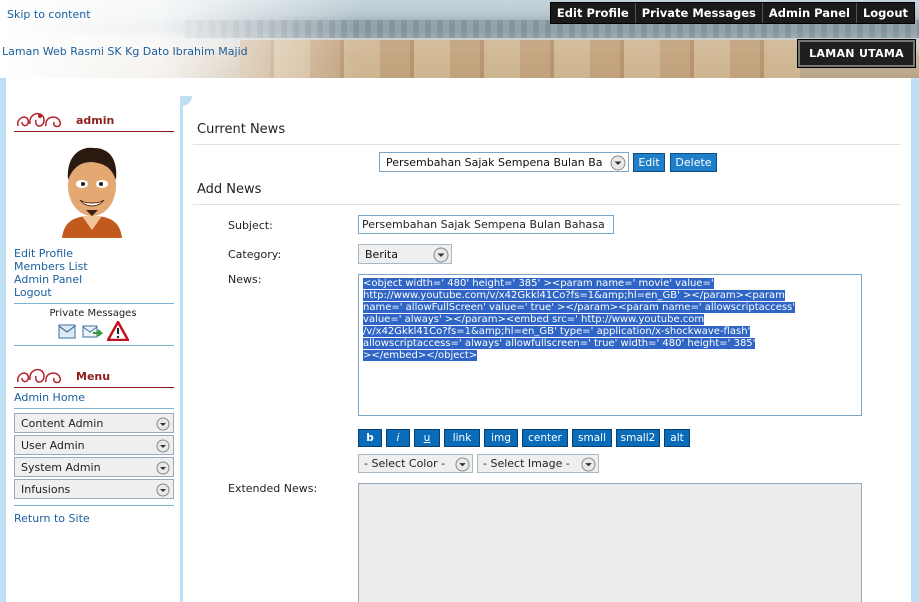 This screenshot has height=602, width=919. What do you see at coordinates (494, 162) in the screenshot?
I see `current-news-select-value: Persembahan Sajak Sempena Bulan Ba` at bounding box center [494, 162].